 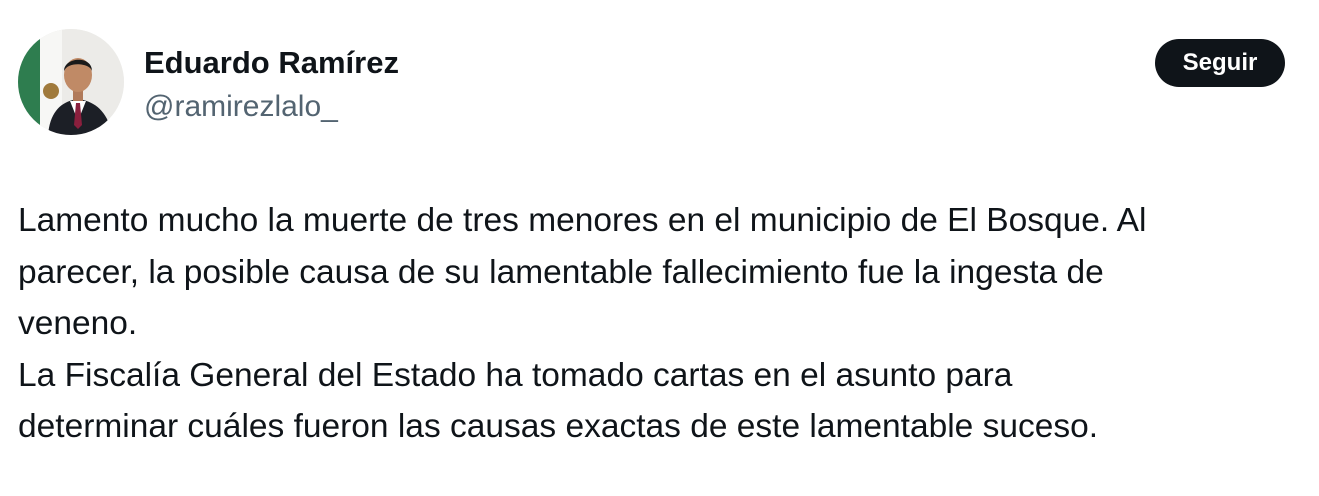 What do you see at coordinates (241, 107) in the screenshot?
I see `author-handle: @ramirezlalo_` at bounding box center [241, 107].